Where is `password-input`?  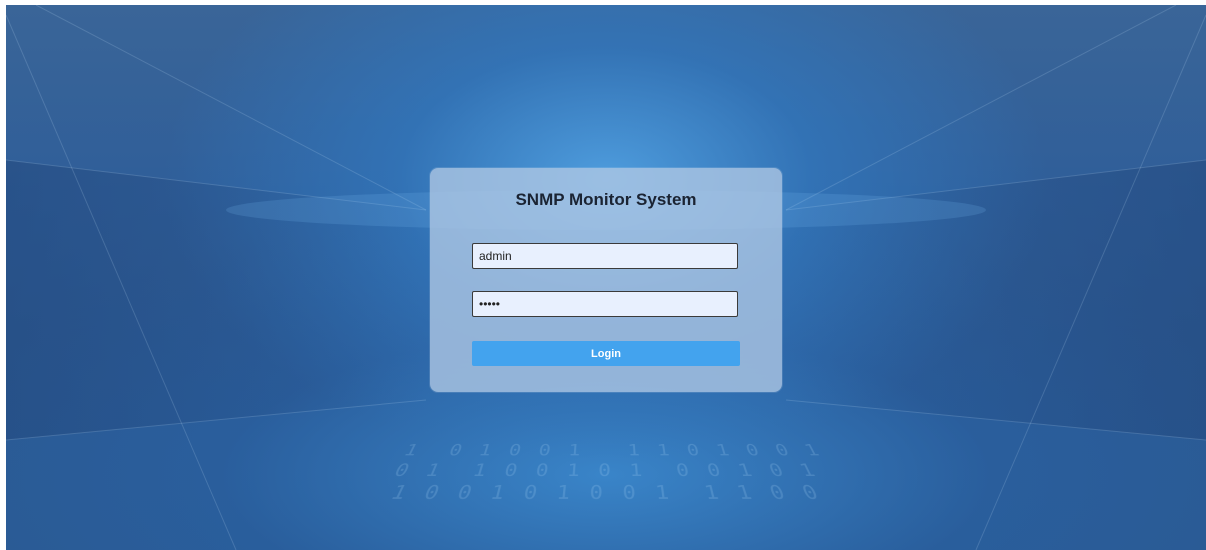 password-input is located at coordinates (605, 304).